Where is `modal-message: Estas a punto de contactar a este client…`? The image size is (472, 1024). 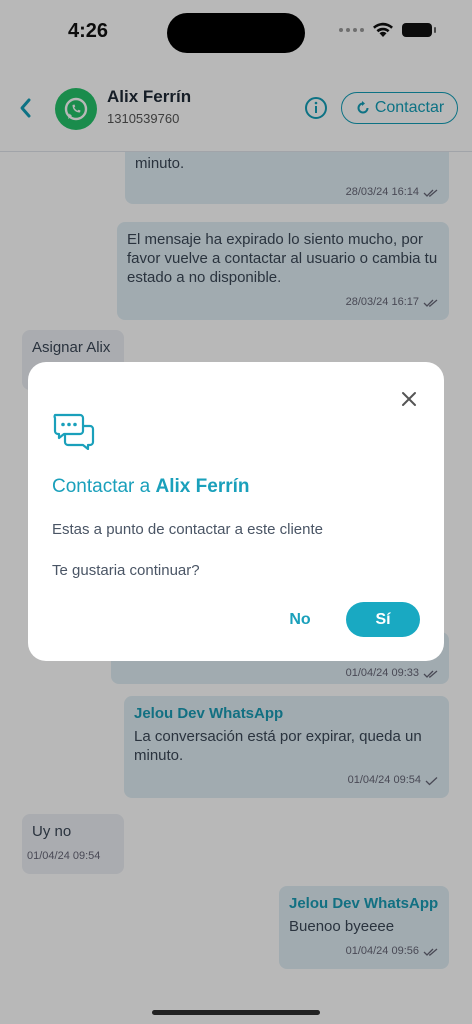 modal-message: Estas a punto de contactar a este client… is located at coordinates (188, 529).